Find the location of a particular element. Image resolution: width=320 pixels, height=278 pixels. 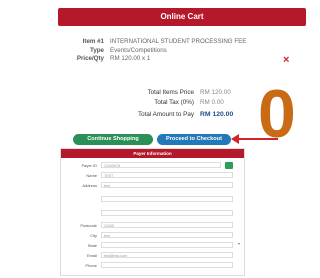

total-items-label: Total Items Price is located at coordinates (170, 92).